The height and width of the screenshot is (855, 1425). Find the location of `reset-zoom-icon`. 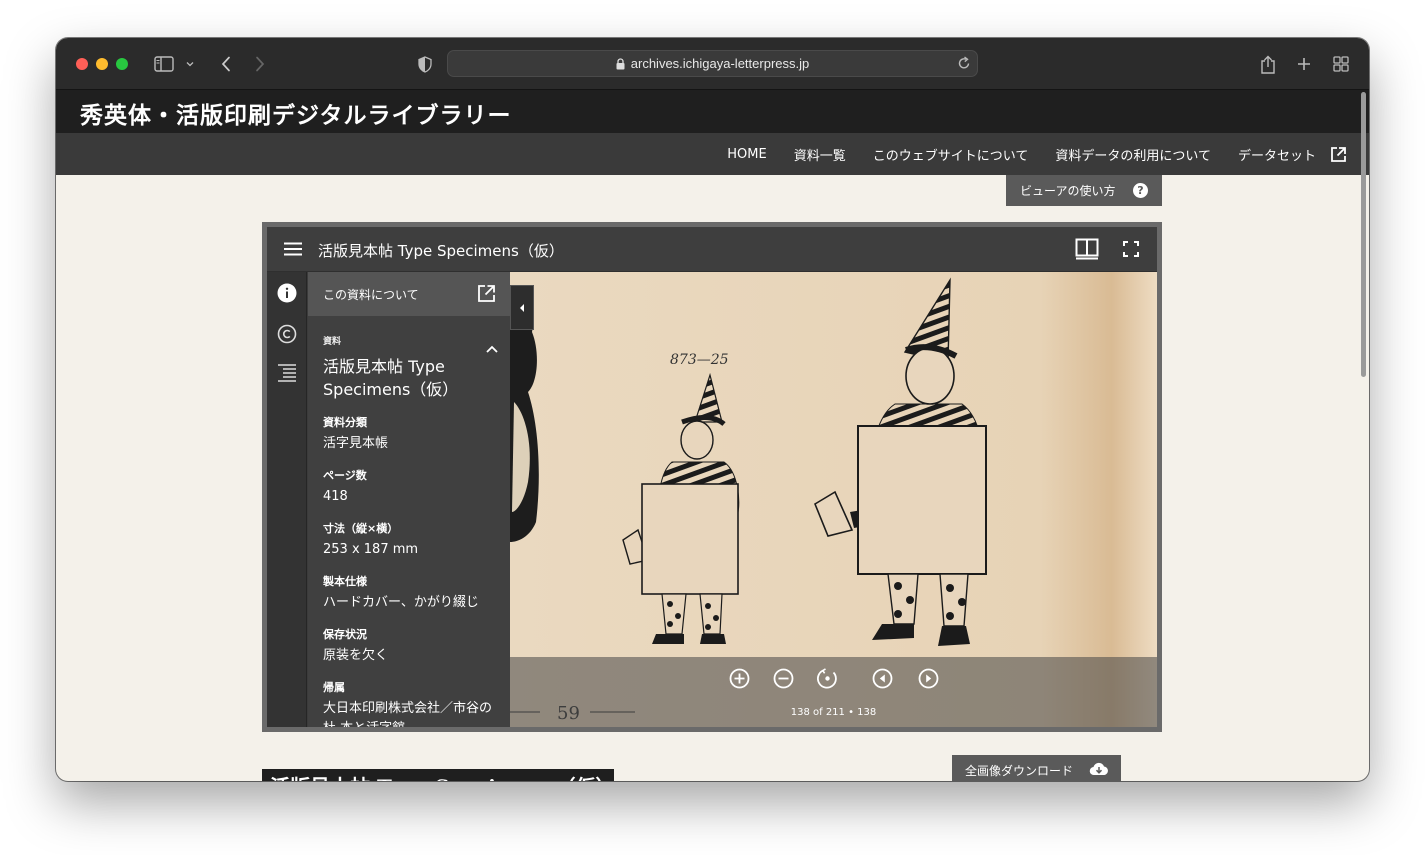

reset-zoom-icon is located at coordinates (827, 680).